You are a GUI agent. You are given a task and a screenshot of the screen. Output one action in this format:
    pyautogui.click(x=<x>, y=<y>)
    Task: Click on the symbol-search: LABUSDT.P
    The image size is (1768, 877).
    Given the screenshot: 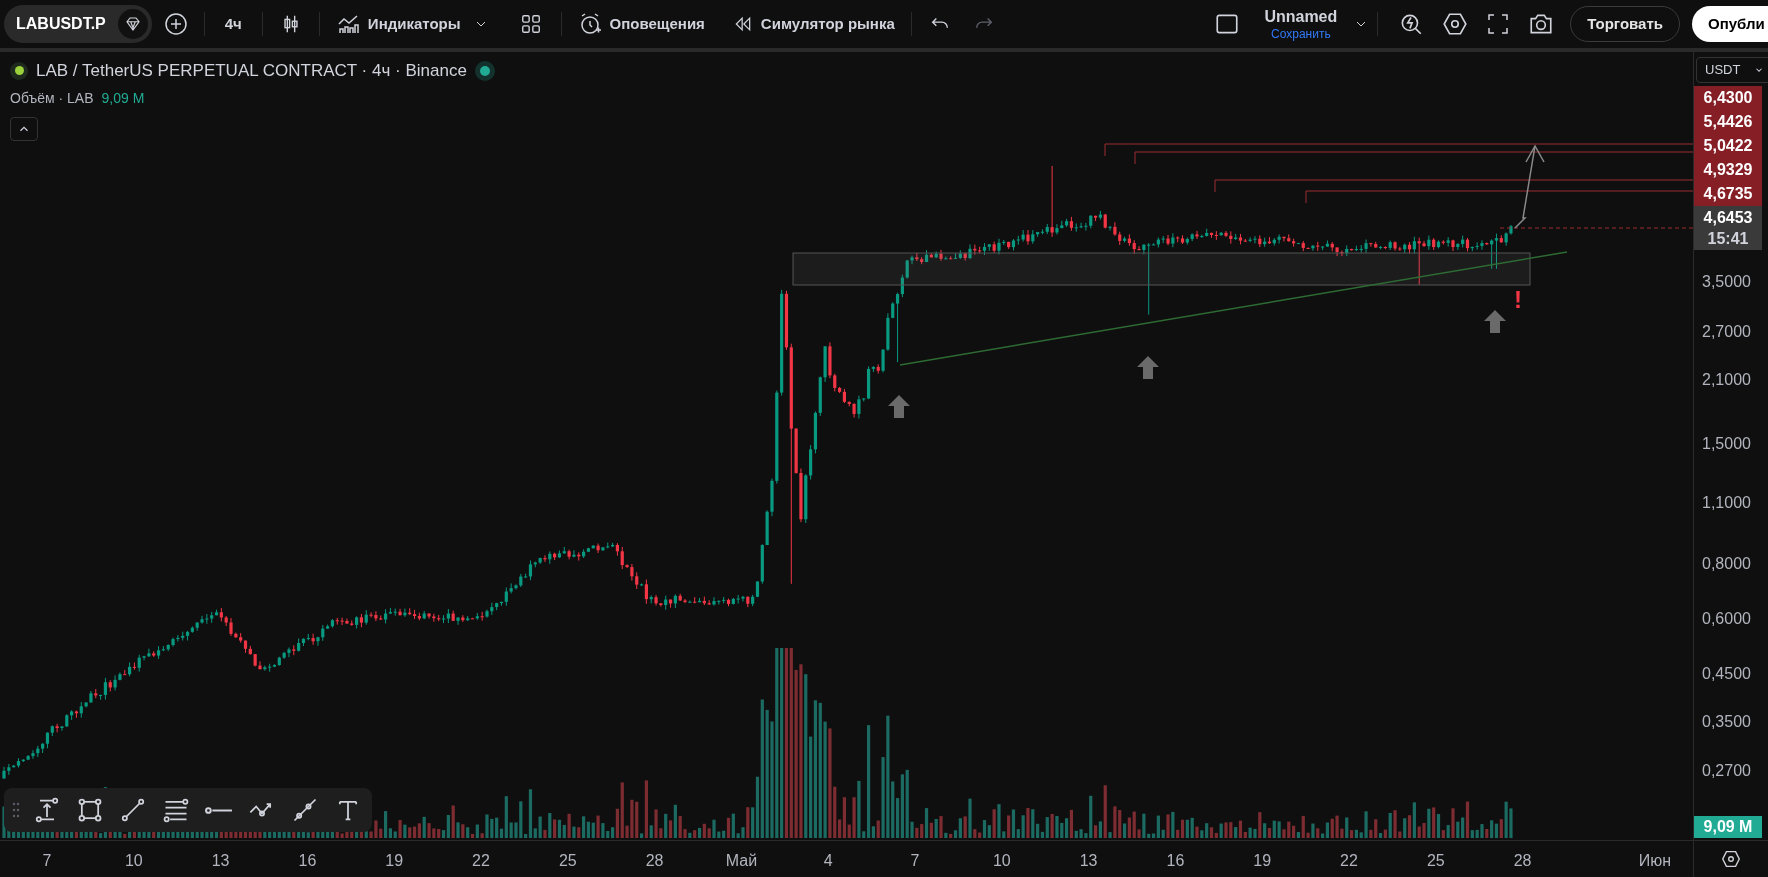 What is the action you would take?
    pyautogui.click(x=78, y=24)
    